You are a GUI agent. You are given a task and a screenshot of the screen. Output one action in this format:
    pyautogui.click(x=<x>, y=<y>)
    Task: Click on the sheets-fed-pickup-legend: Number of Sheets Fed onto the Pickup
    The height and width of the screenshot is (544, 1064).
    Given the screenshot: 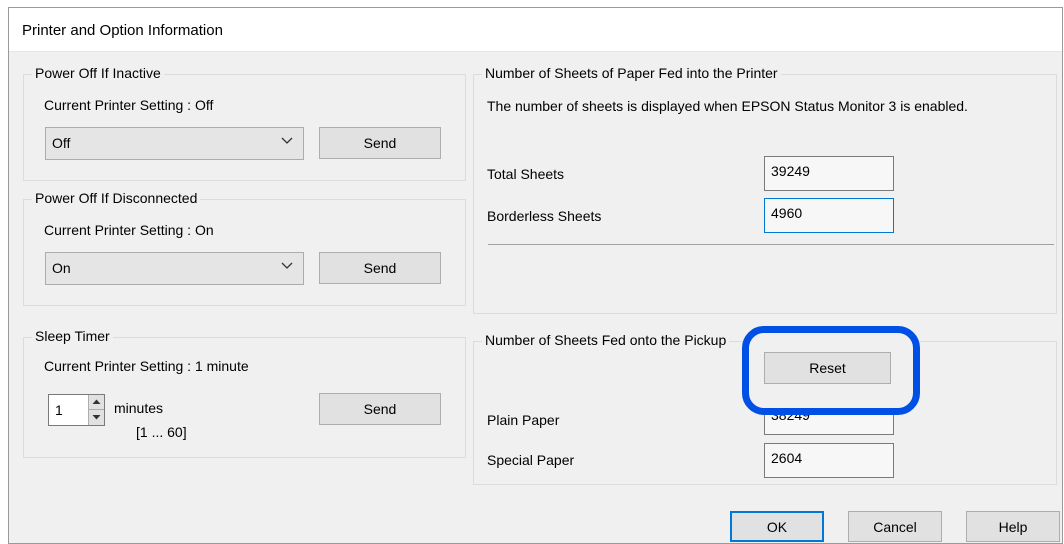 What is the action you would take?
    pyautogui.click(x=606, y=340)
    